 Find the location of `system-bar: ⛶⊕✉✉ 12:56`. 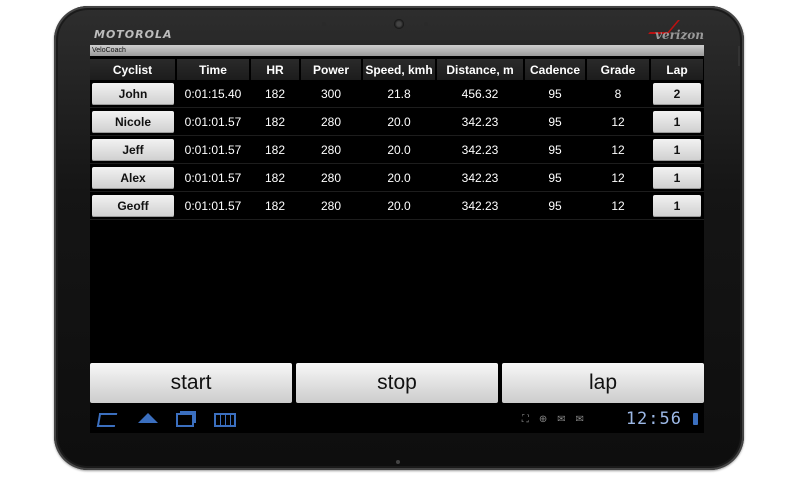

system-bar: ⛶⊕✉✉ 12:56 is located at coordinates (397, 419).